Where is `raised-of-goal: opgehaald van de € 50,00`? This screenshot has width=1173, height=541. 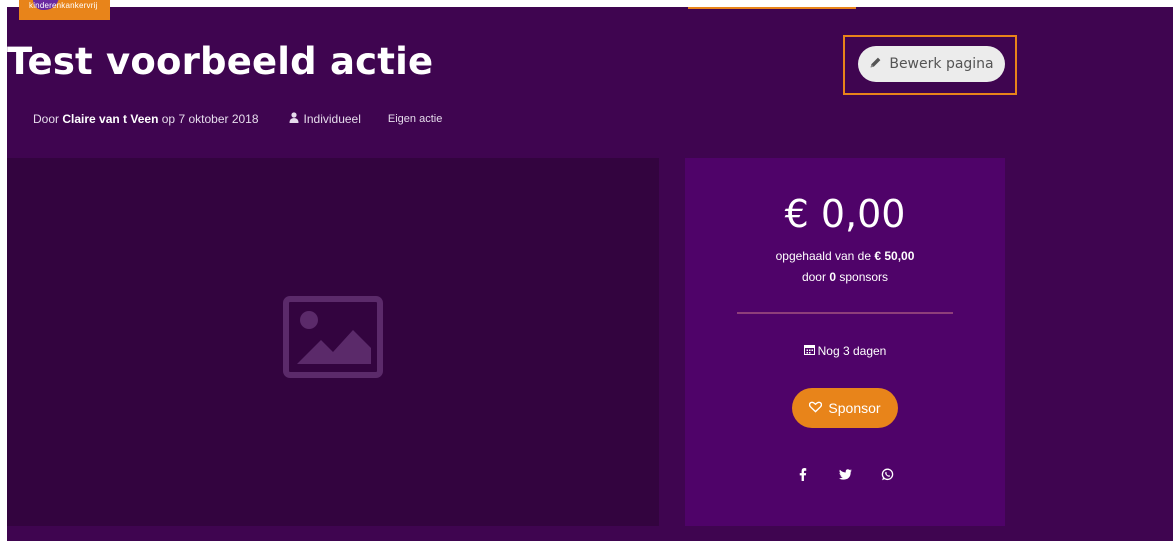 raised-of-goal: opgehaald van de € 50,00 is located at coordinates (845, 256).